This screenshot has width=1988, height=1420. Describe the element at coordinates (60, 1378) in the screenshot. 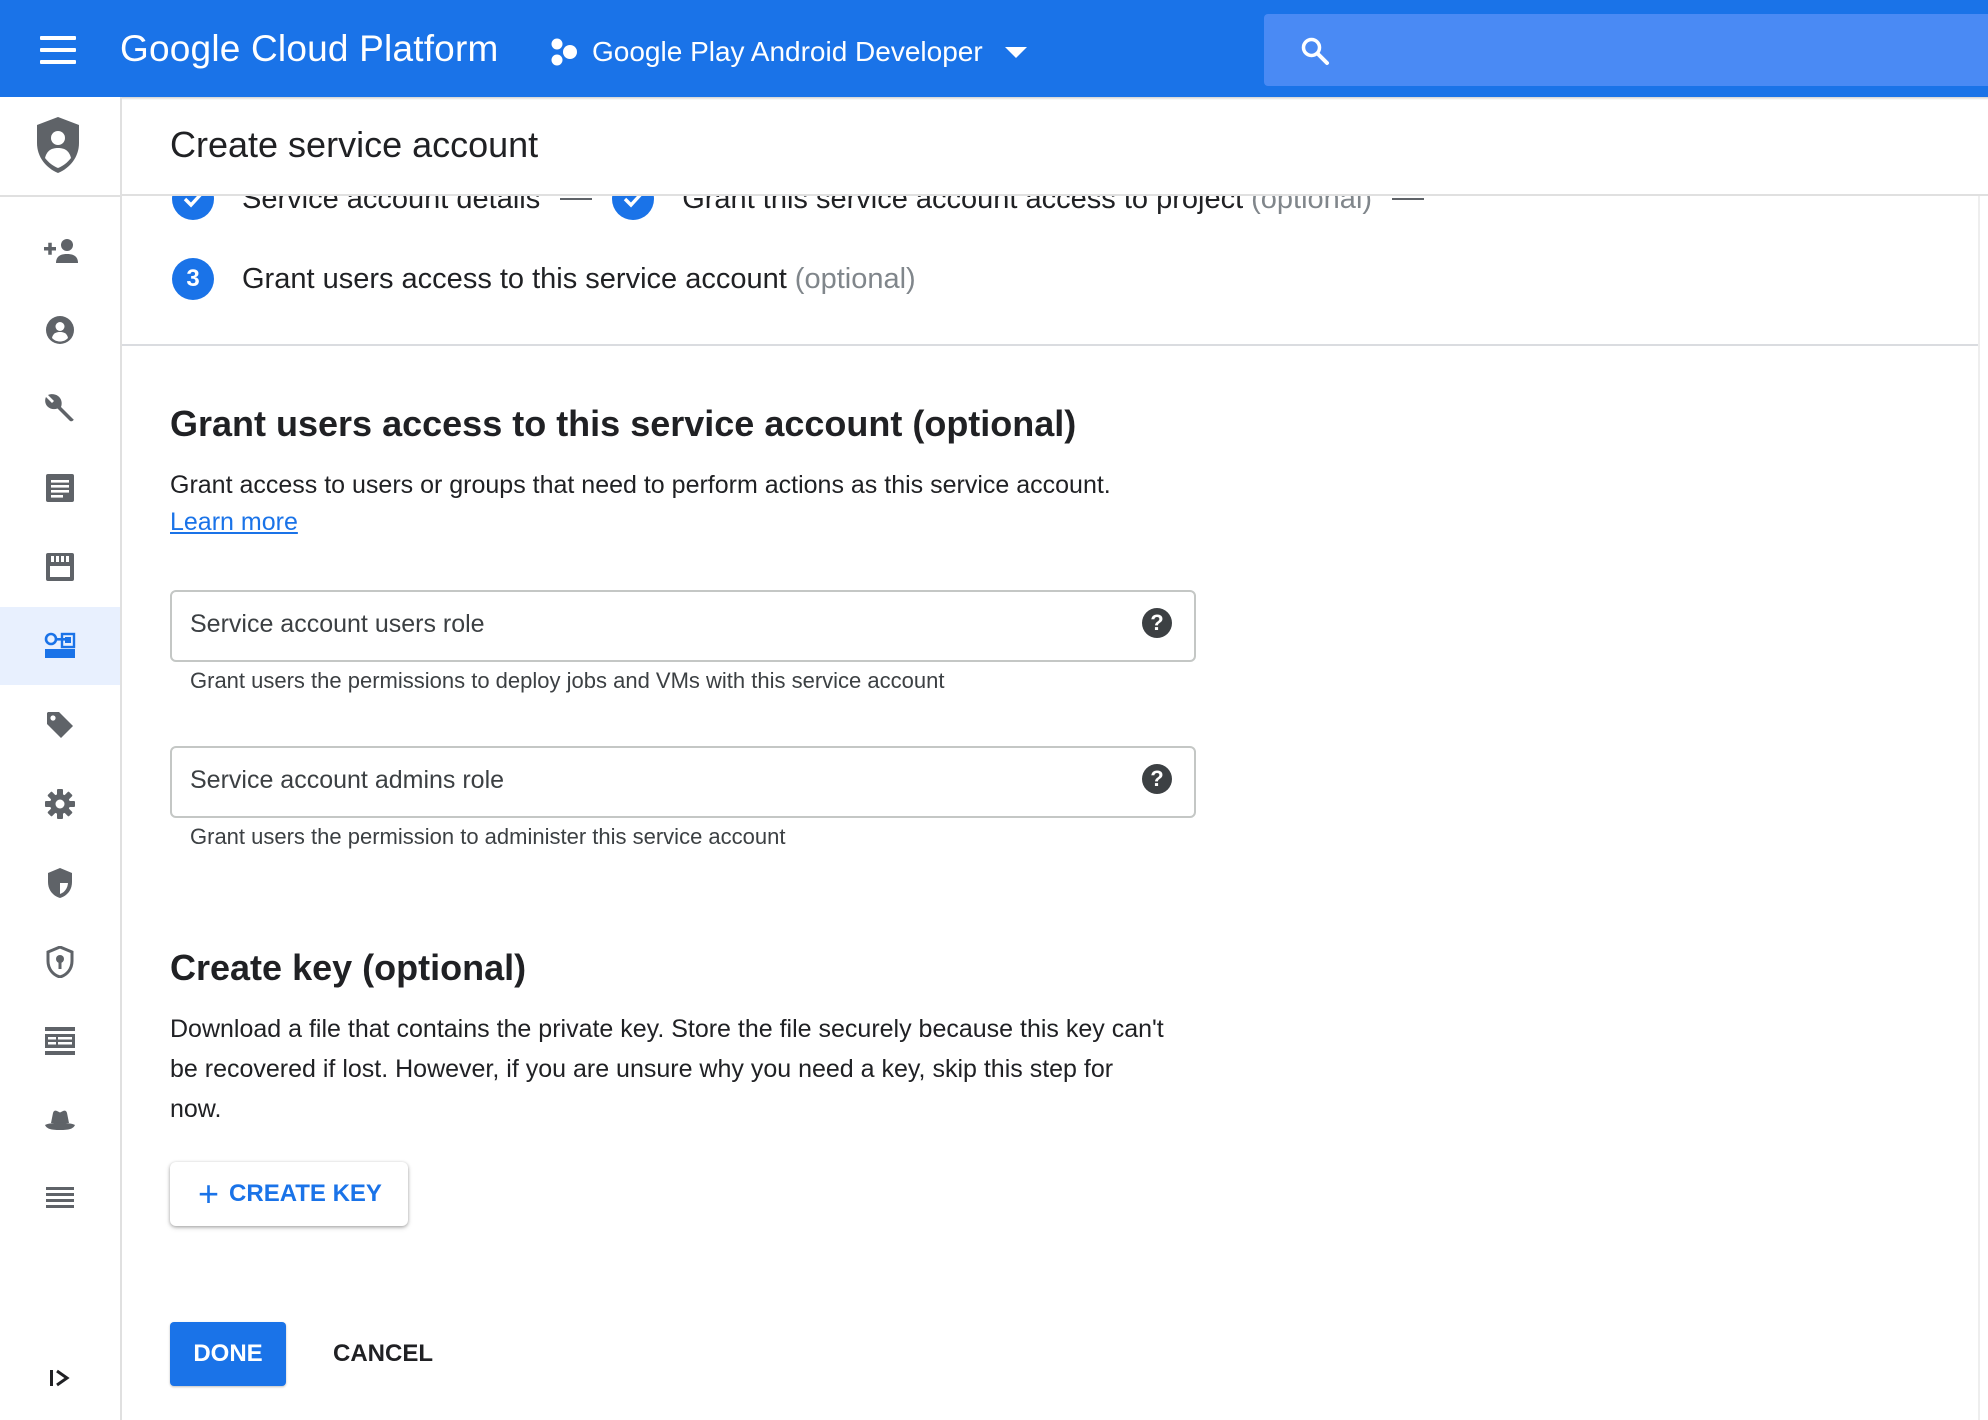

I see `expand-rail-icon` at that location.